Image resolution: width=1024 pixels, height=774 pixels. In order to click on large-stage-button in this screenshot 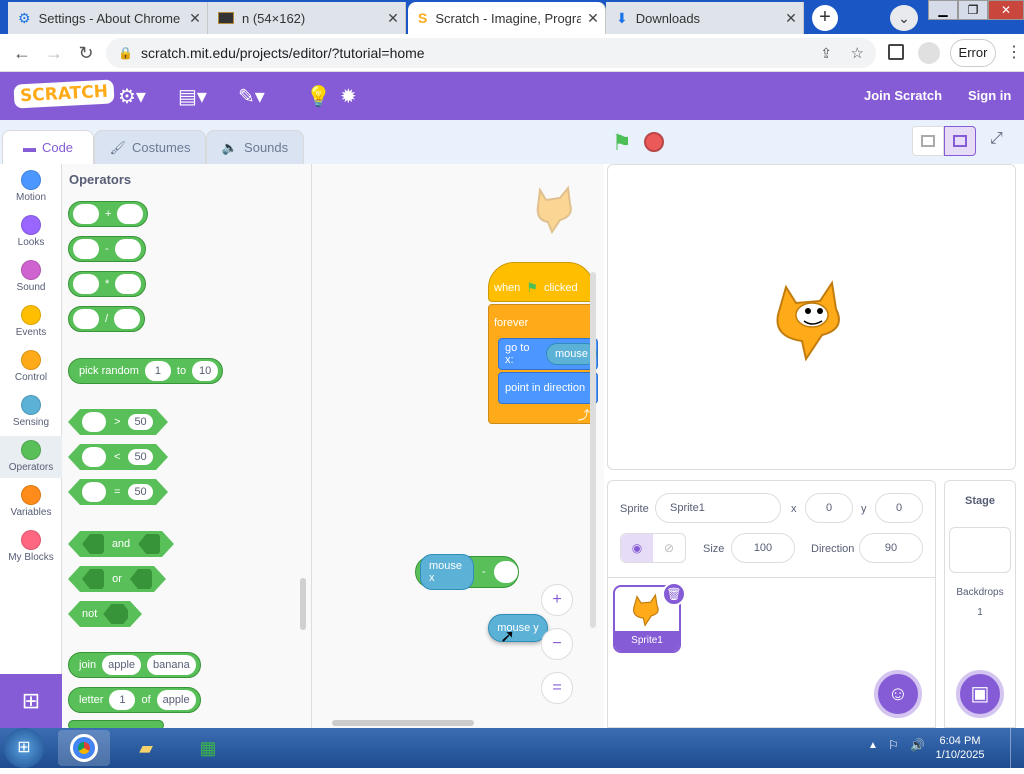, I will do `click(960, 141)`.